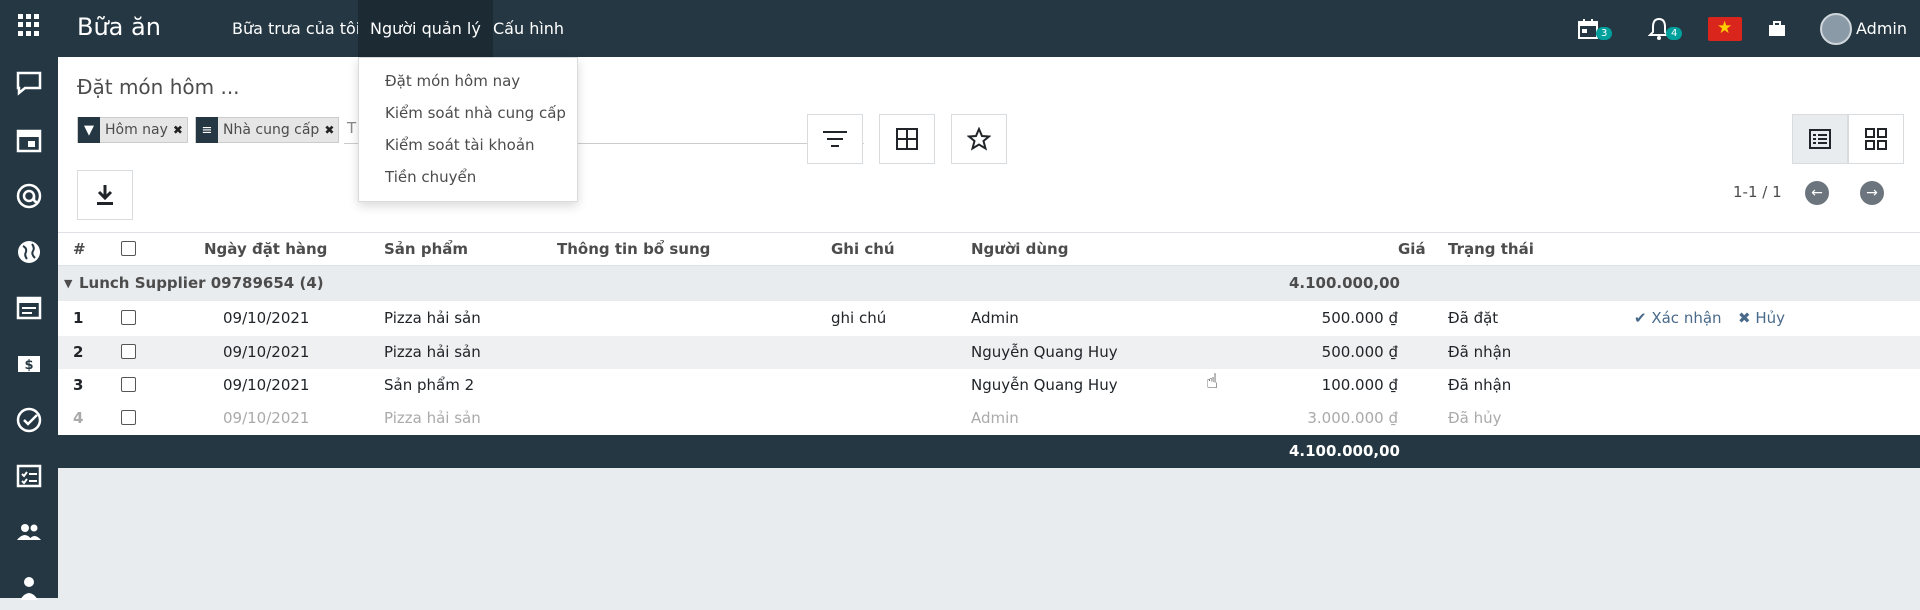  What do you see at coordinates (78, 318) in the screenshot?
I see `row-number: 1` at bounding box center [78, 318].